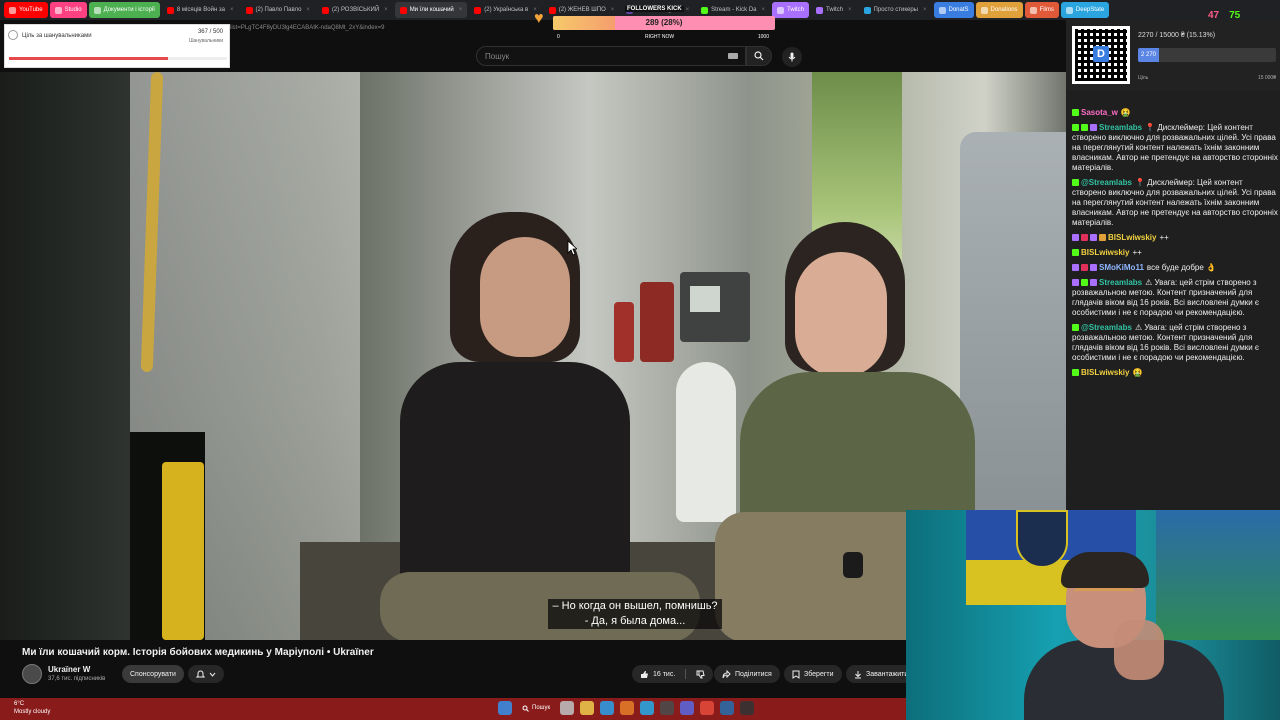  What do you see at coordinates (1175, 113) in the screenshot?
I see `chat-message: Sasota_w 🤮` at bounding box center [1175, 113].